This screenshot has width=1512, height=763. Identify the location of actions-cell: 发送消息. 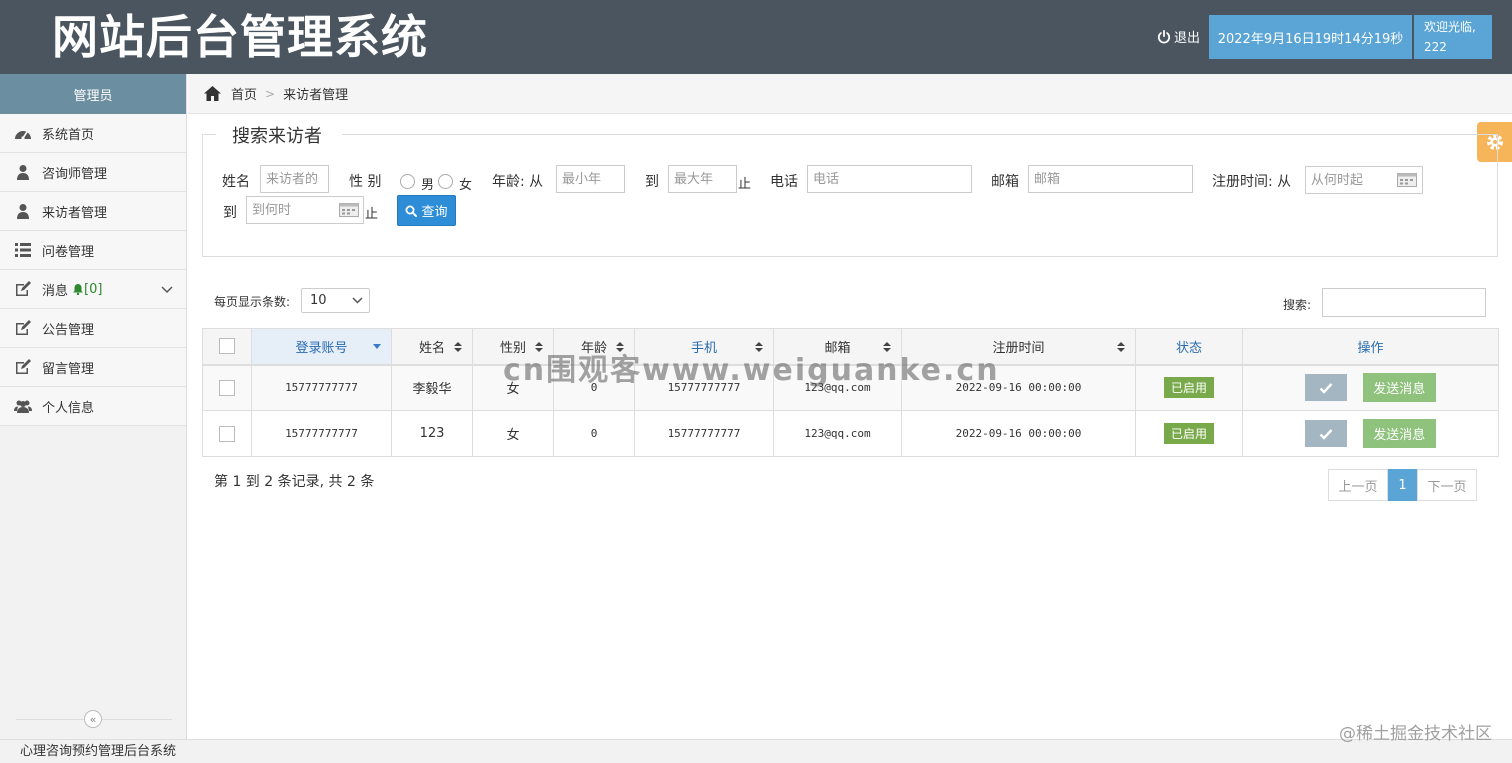
(1370, 433).